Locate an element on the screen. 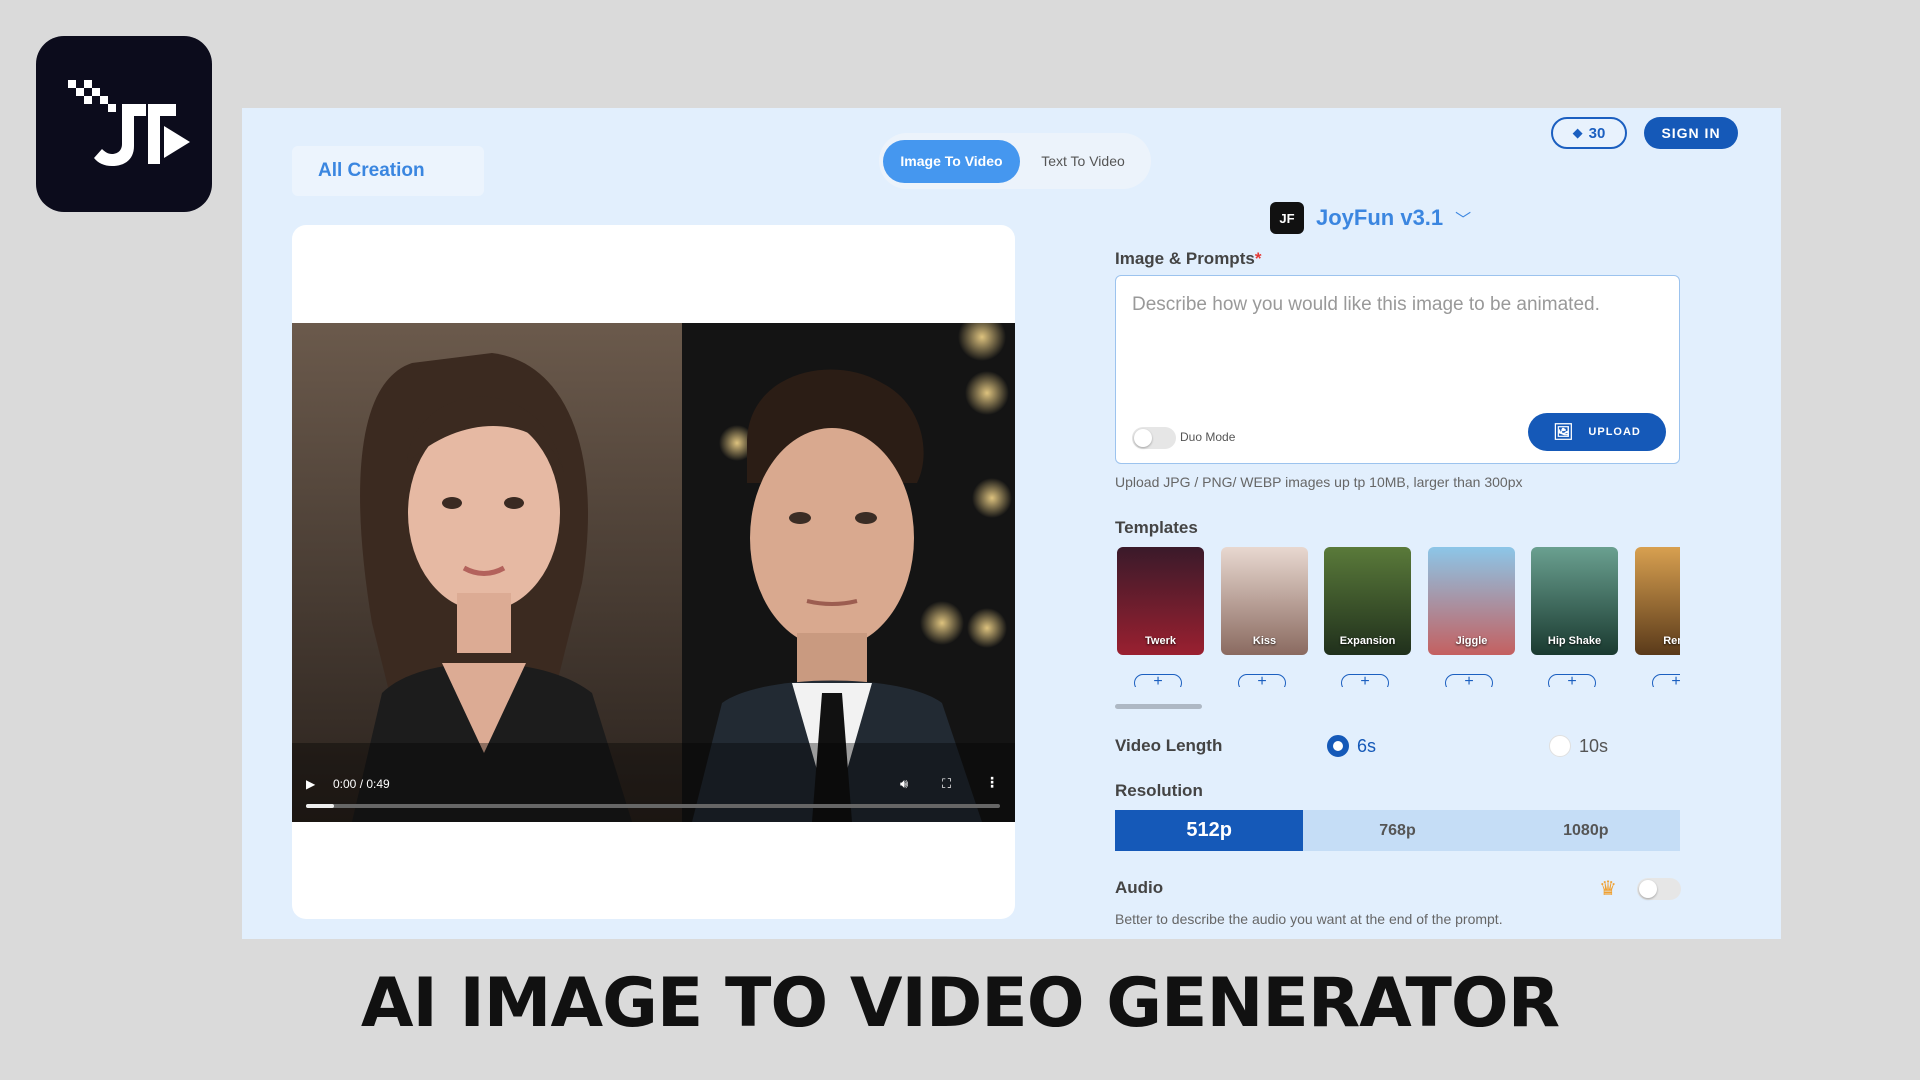  all-creation-button: All Creation is located at coordinates (388, 171).